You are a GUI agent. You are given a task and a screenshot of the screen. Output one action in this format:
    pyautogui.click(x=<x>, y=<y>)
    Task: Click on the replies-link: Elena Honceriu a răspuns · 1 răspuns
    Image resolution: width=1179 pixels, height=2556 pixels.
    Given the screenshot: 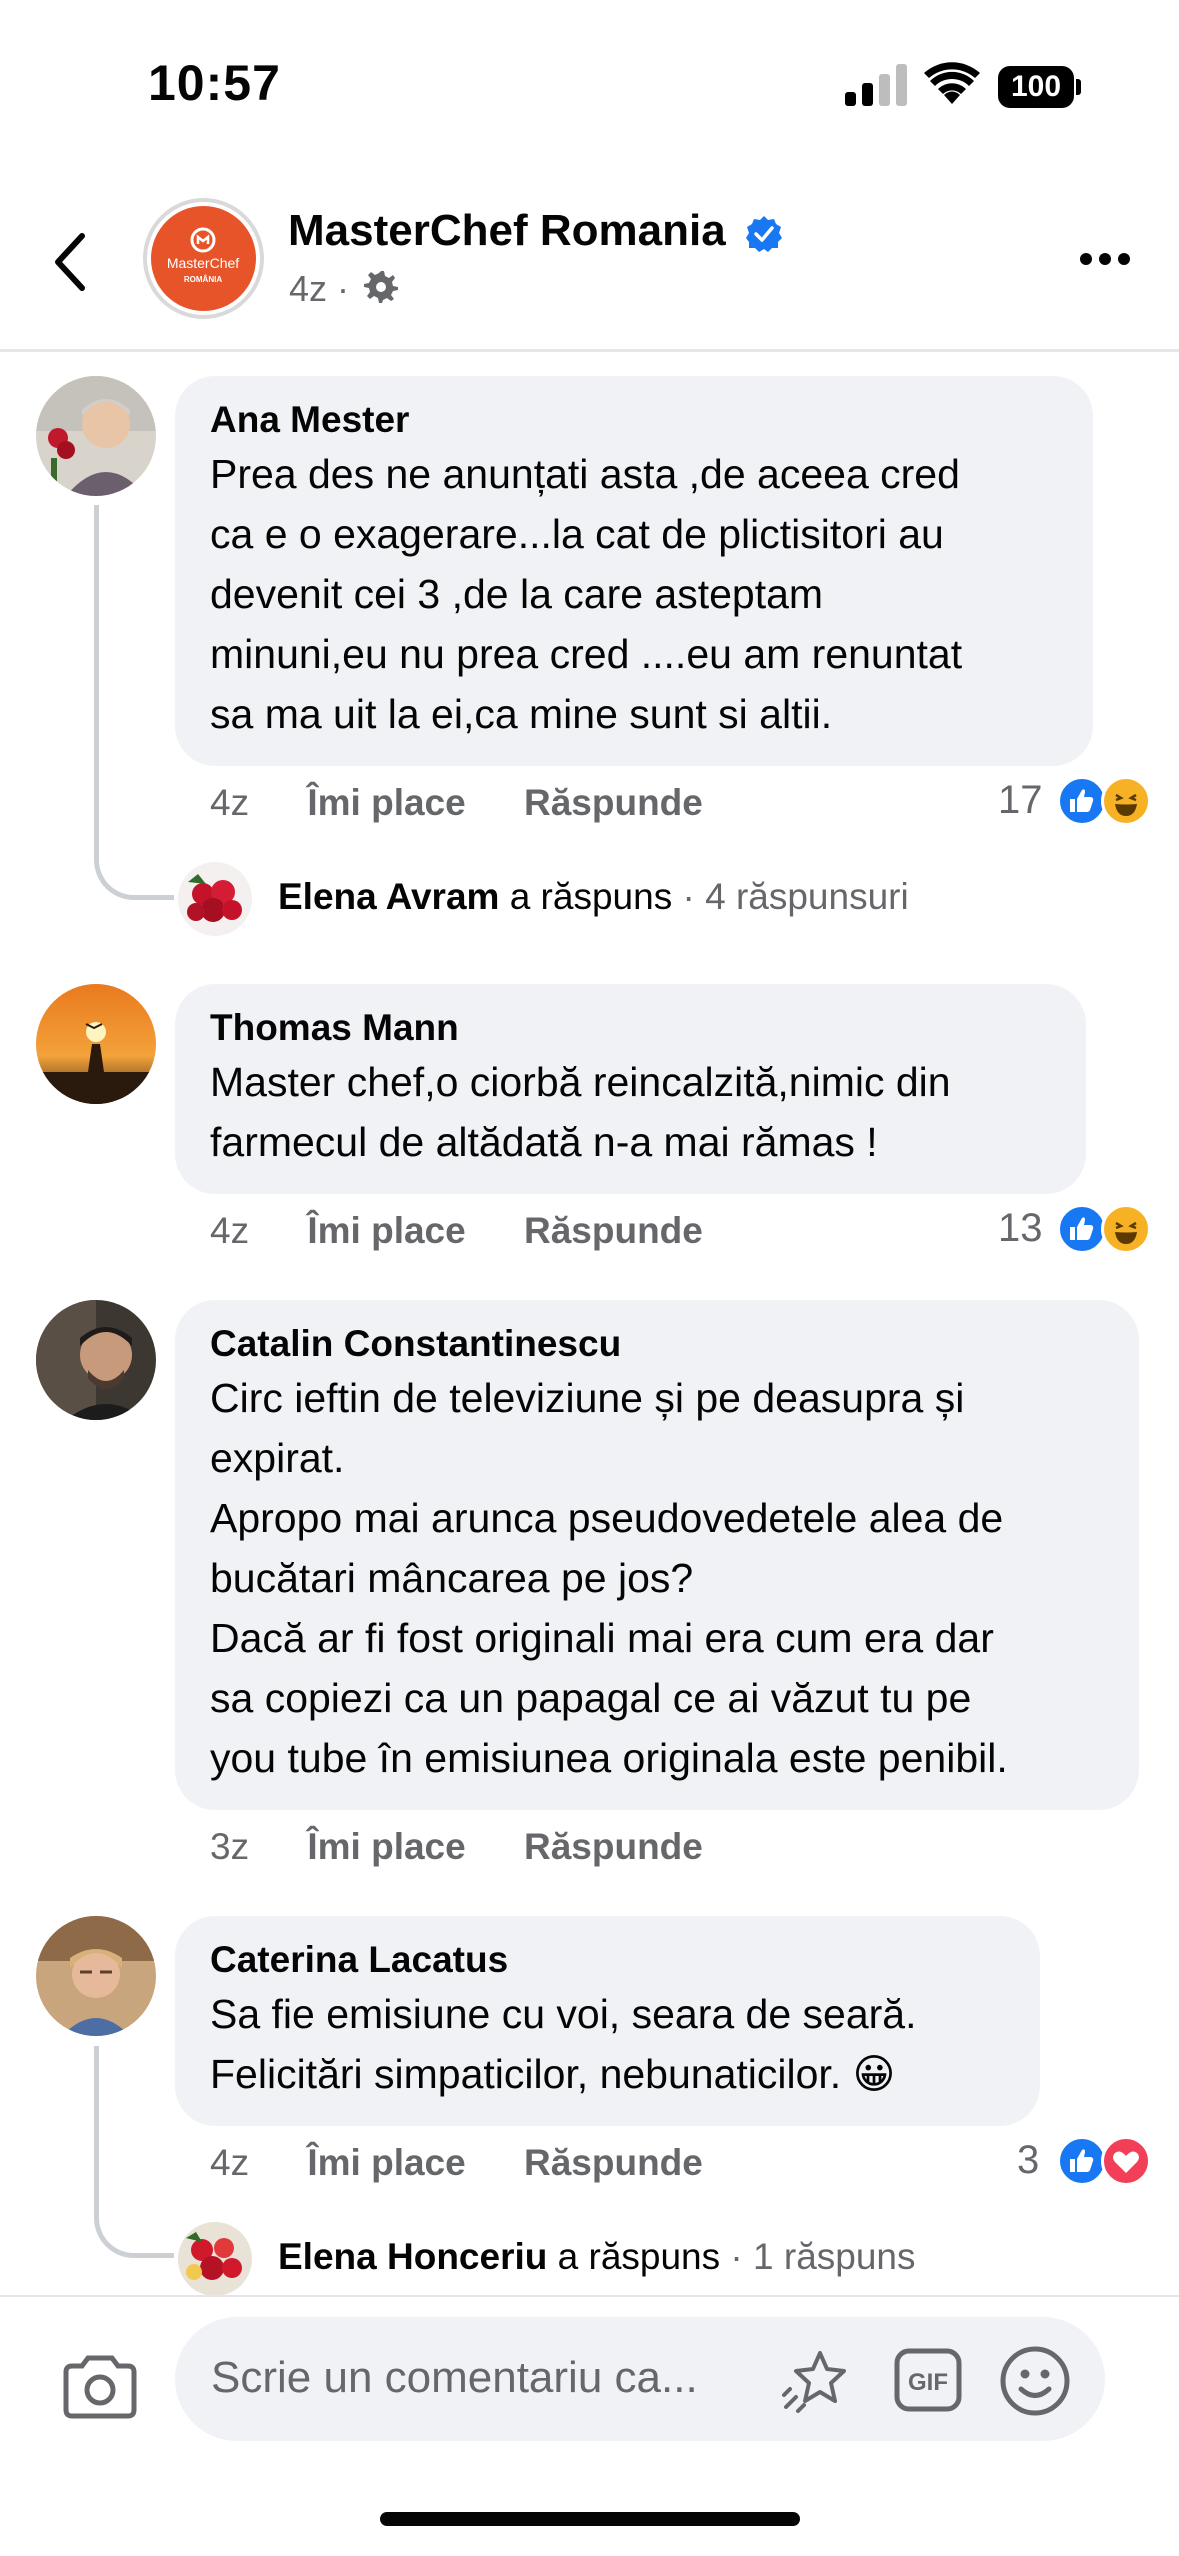 What is the action you would take?
    pyautogui.click(x=588, y=2260)
    